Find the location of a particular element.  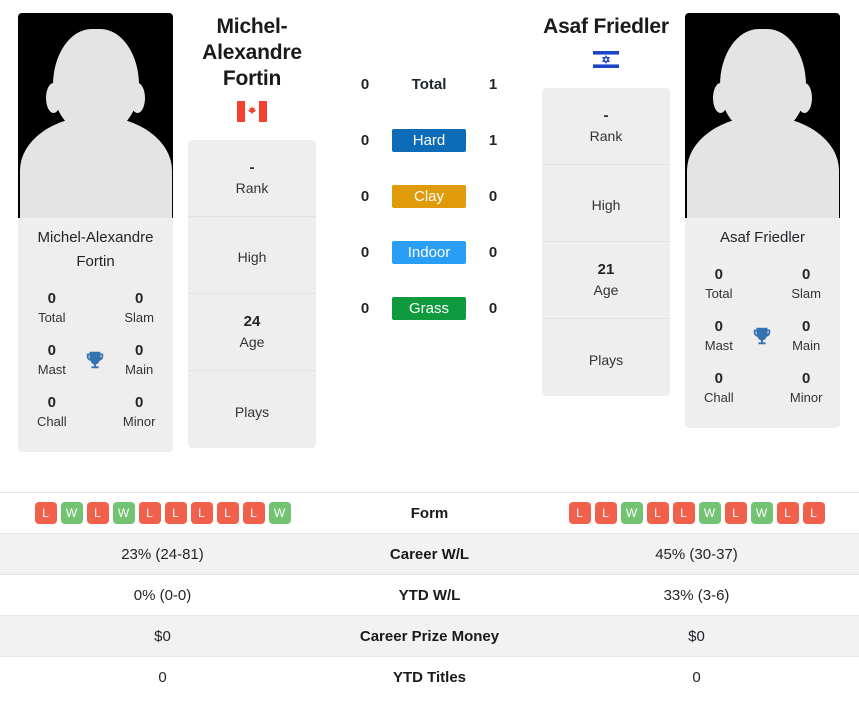

table-row-career-wl: 23% (24-81) Career W/L 45% (30-37) is located at coordinates (429, 554).